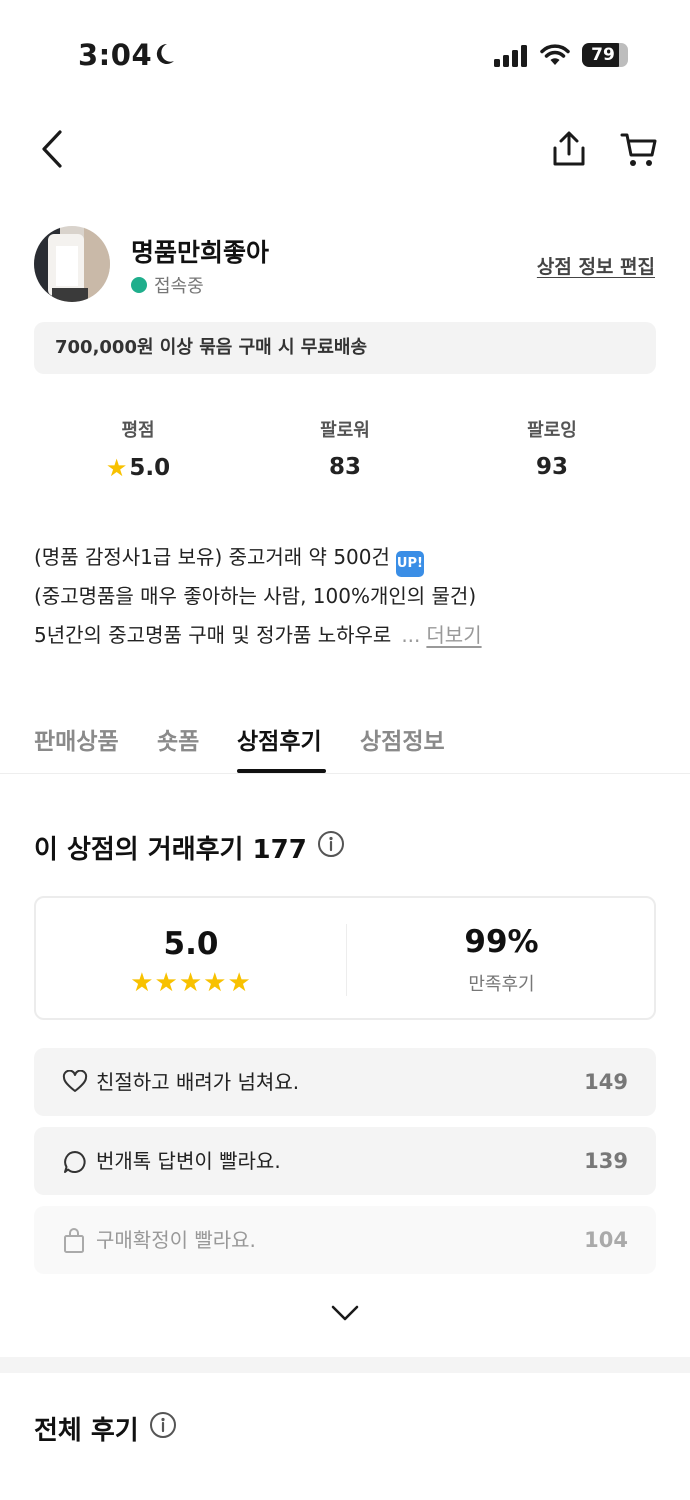 The height and width of the screenshot is (1500, 690). I want to click on tab-shortform: 숏폼, so click(178, 739).